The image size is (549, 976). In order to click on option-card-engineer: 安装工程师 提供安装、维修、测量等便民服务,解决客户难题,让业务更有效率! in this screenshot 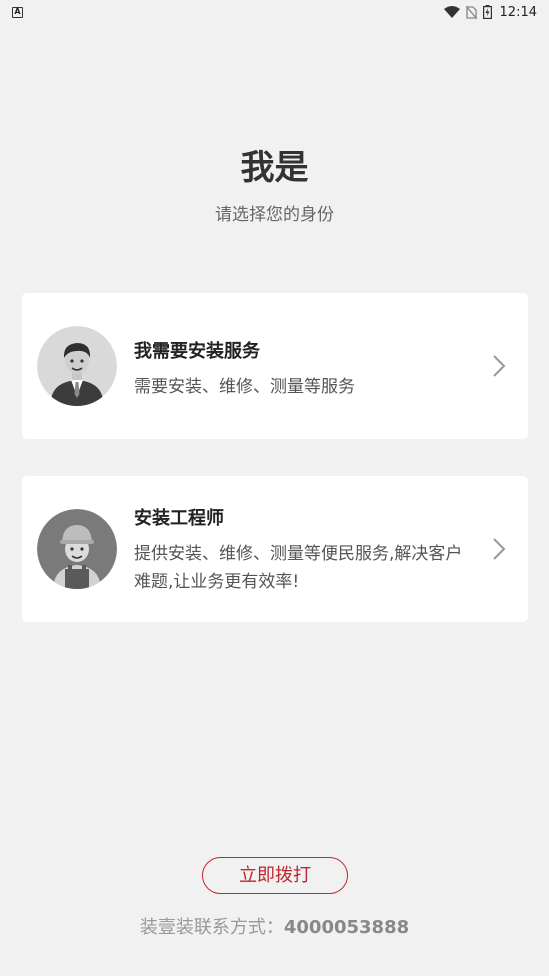, I will do `click(275, 549)`.